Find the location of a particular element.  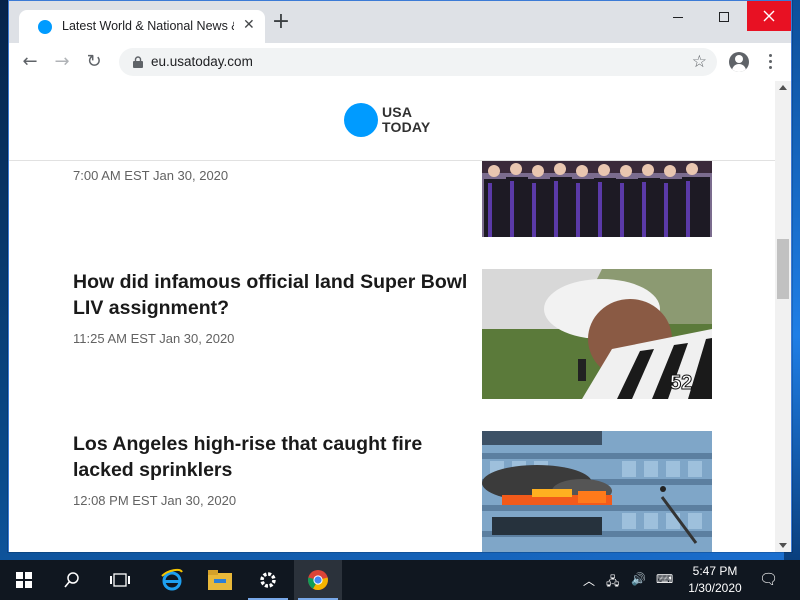

close-icon is located at coordinates (769, 16).